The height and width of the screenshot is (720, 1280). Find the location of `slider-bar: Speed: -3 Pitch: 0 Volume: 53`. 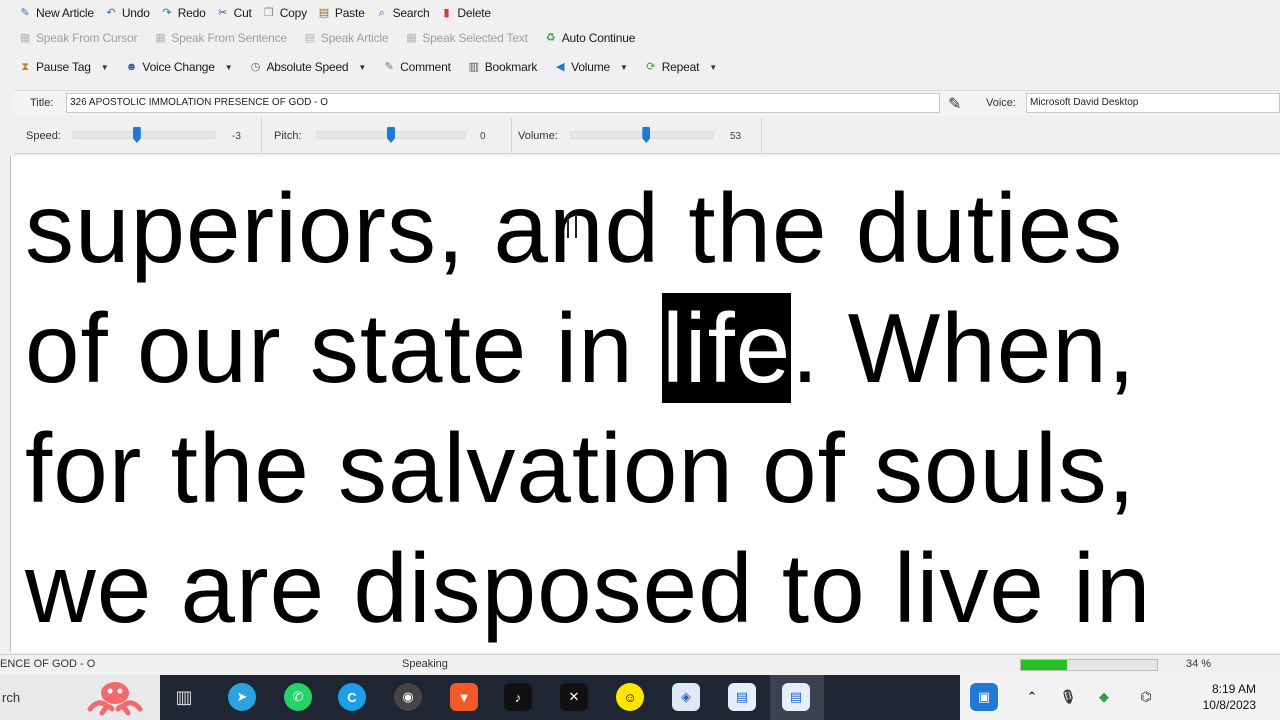

slider-bar: Speed: -3 Pitch: 0 Volume: 53 is located at coordinates (647, 136).